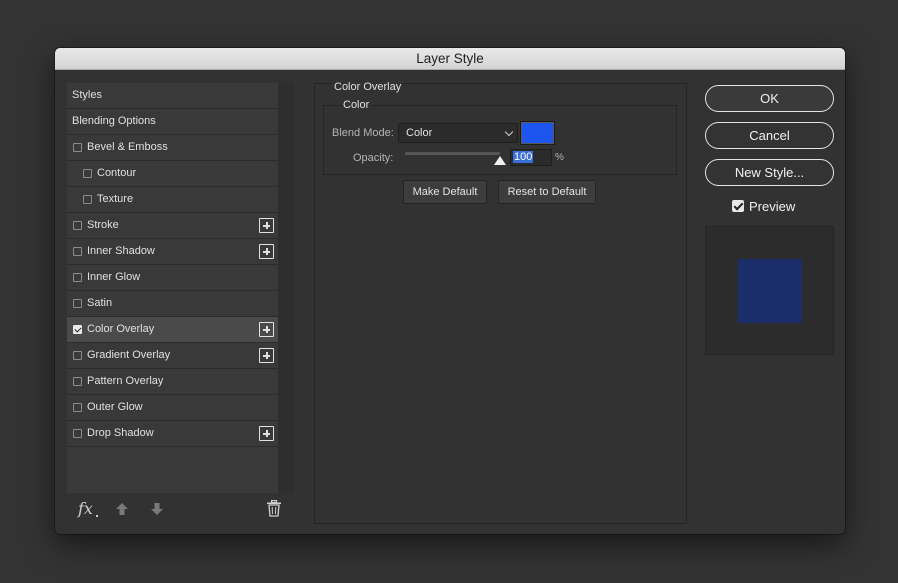 The width and height of the screenshot is (898, 583). I want to click on style-item-bevel-and-emboss: Bevel & Emboss, so click(172, 148).